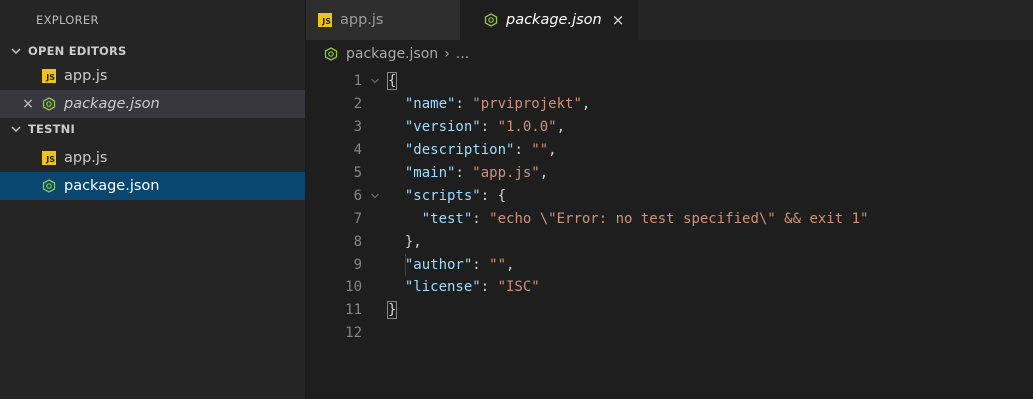 The height and width of the screenshot is (399, 1033). What do you see at coordinates (669, 81) in the screenshot?
I see `code-line: 1 {` at bounding box center [669, 81].